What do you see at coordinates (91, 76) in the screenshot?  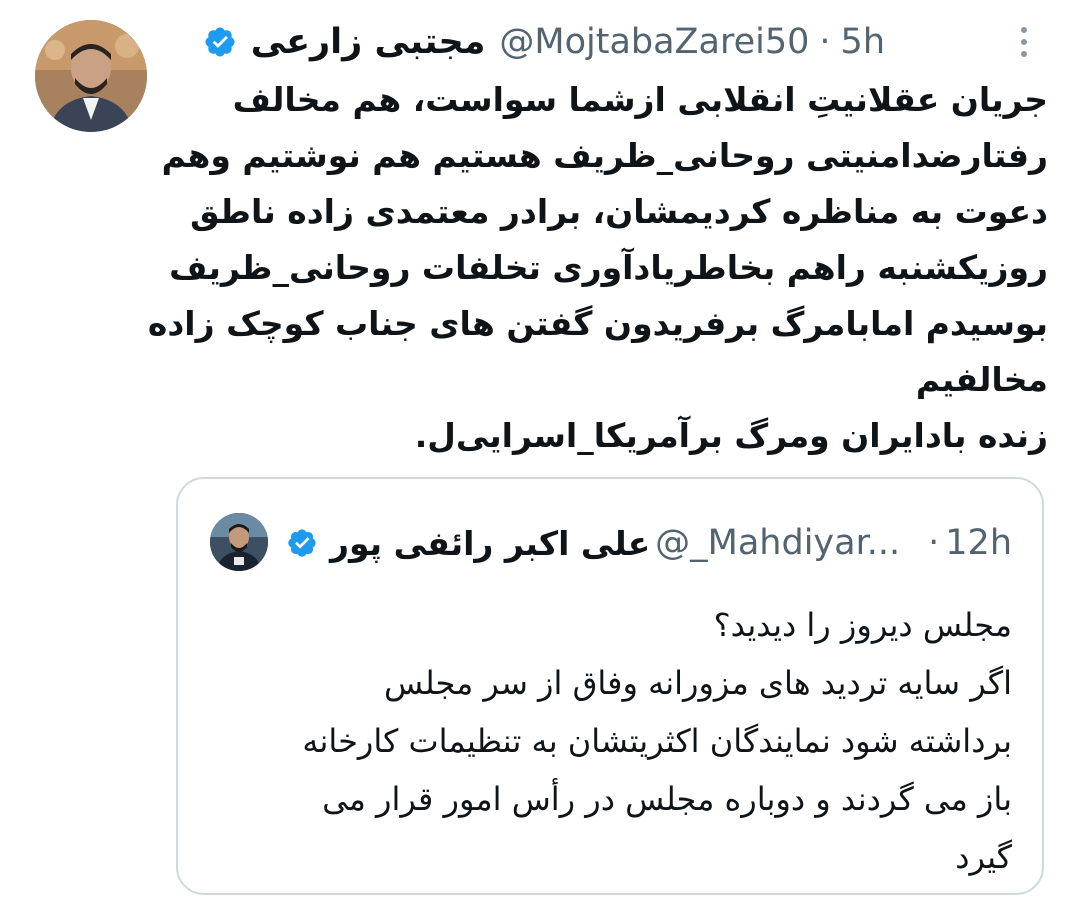 I see `author-avatar` at bounding box center [91, 76].